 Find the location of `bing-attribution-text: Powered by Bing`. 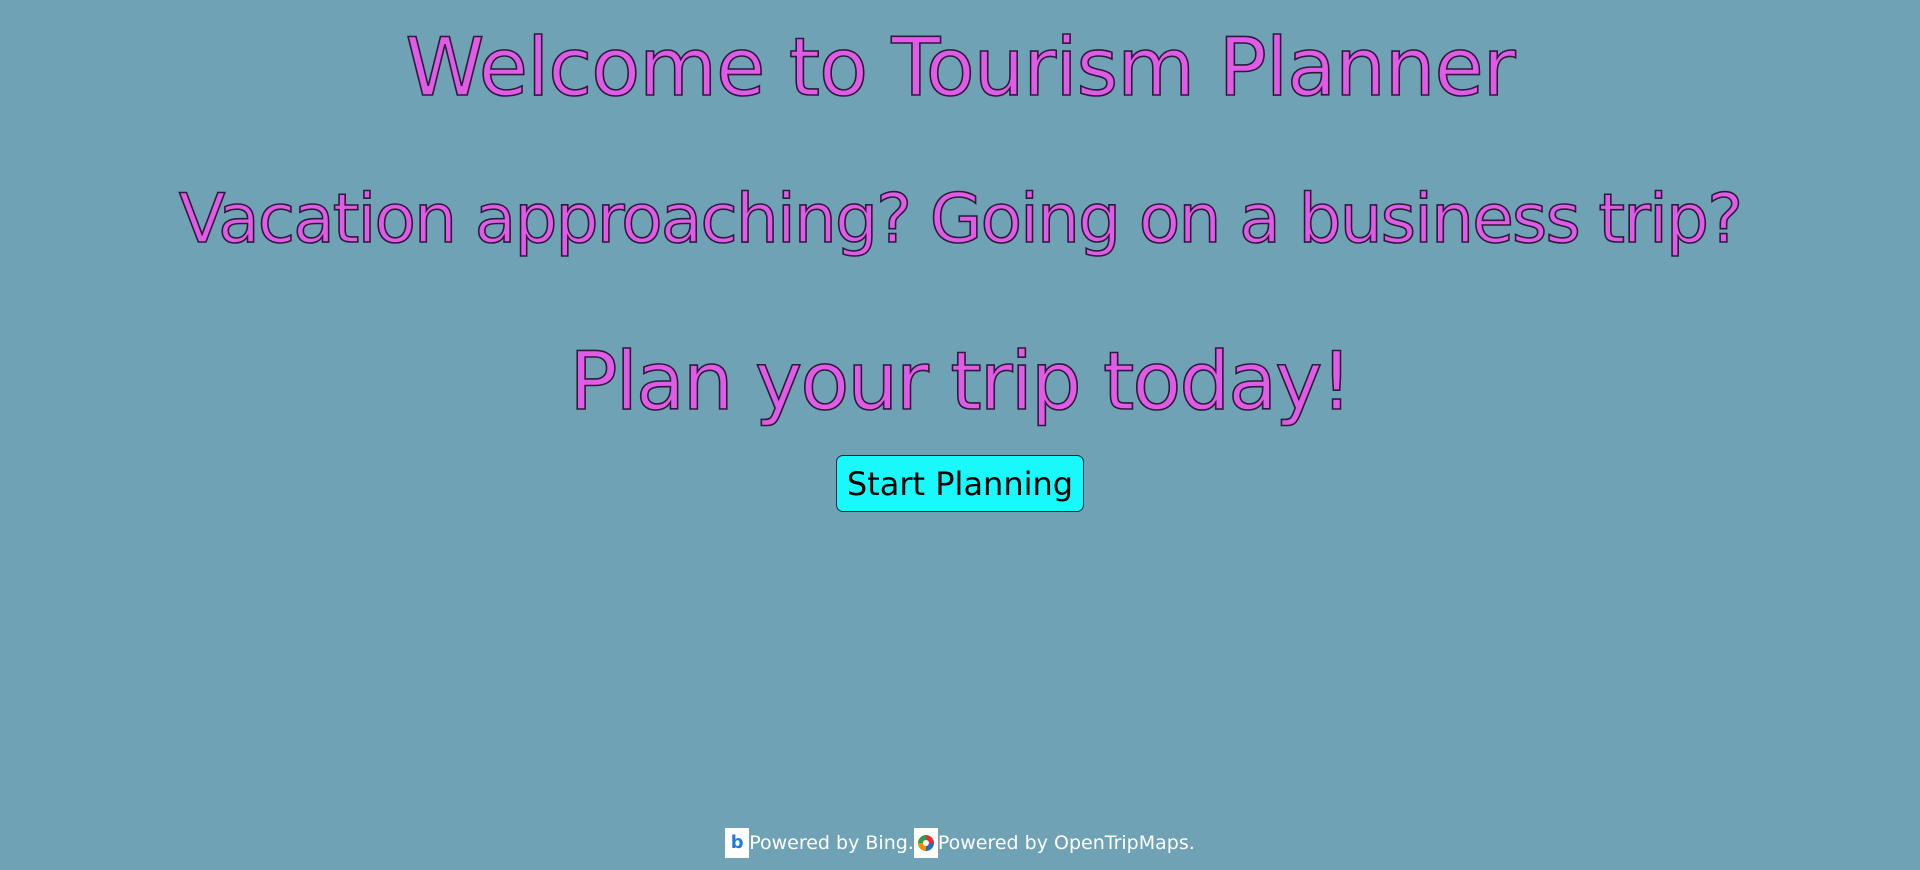

bing-attribution-text: Powered by Bing is located at coordinates (828, 843).